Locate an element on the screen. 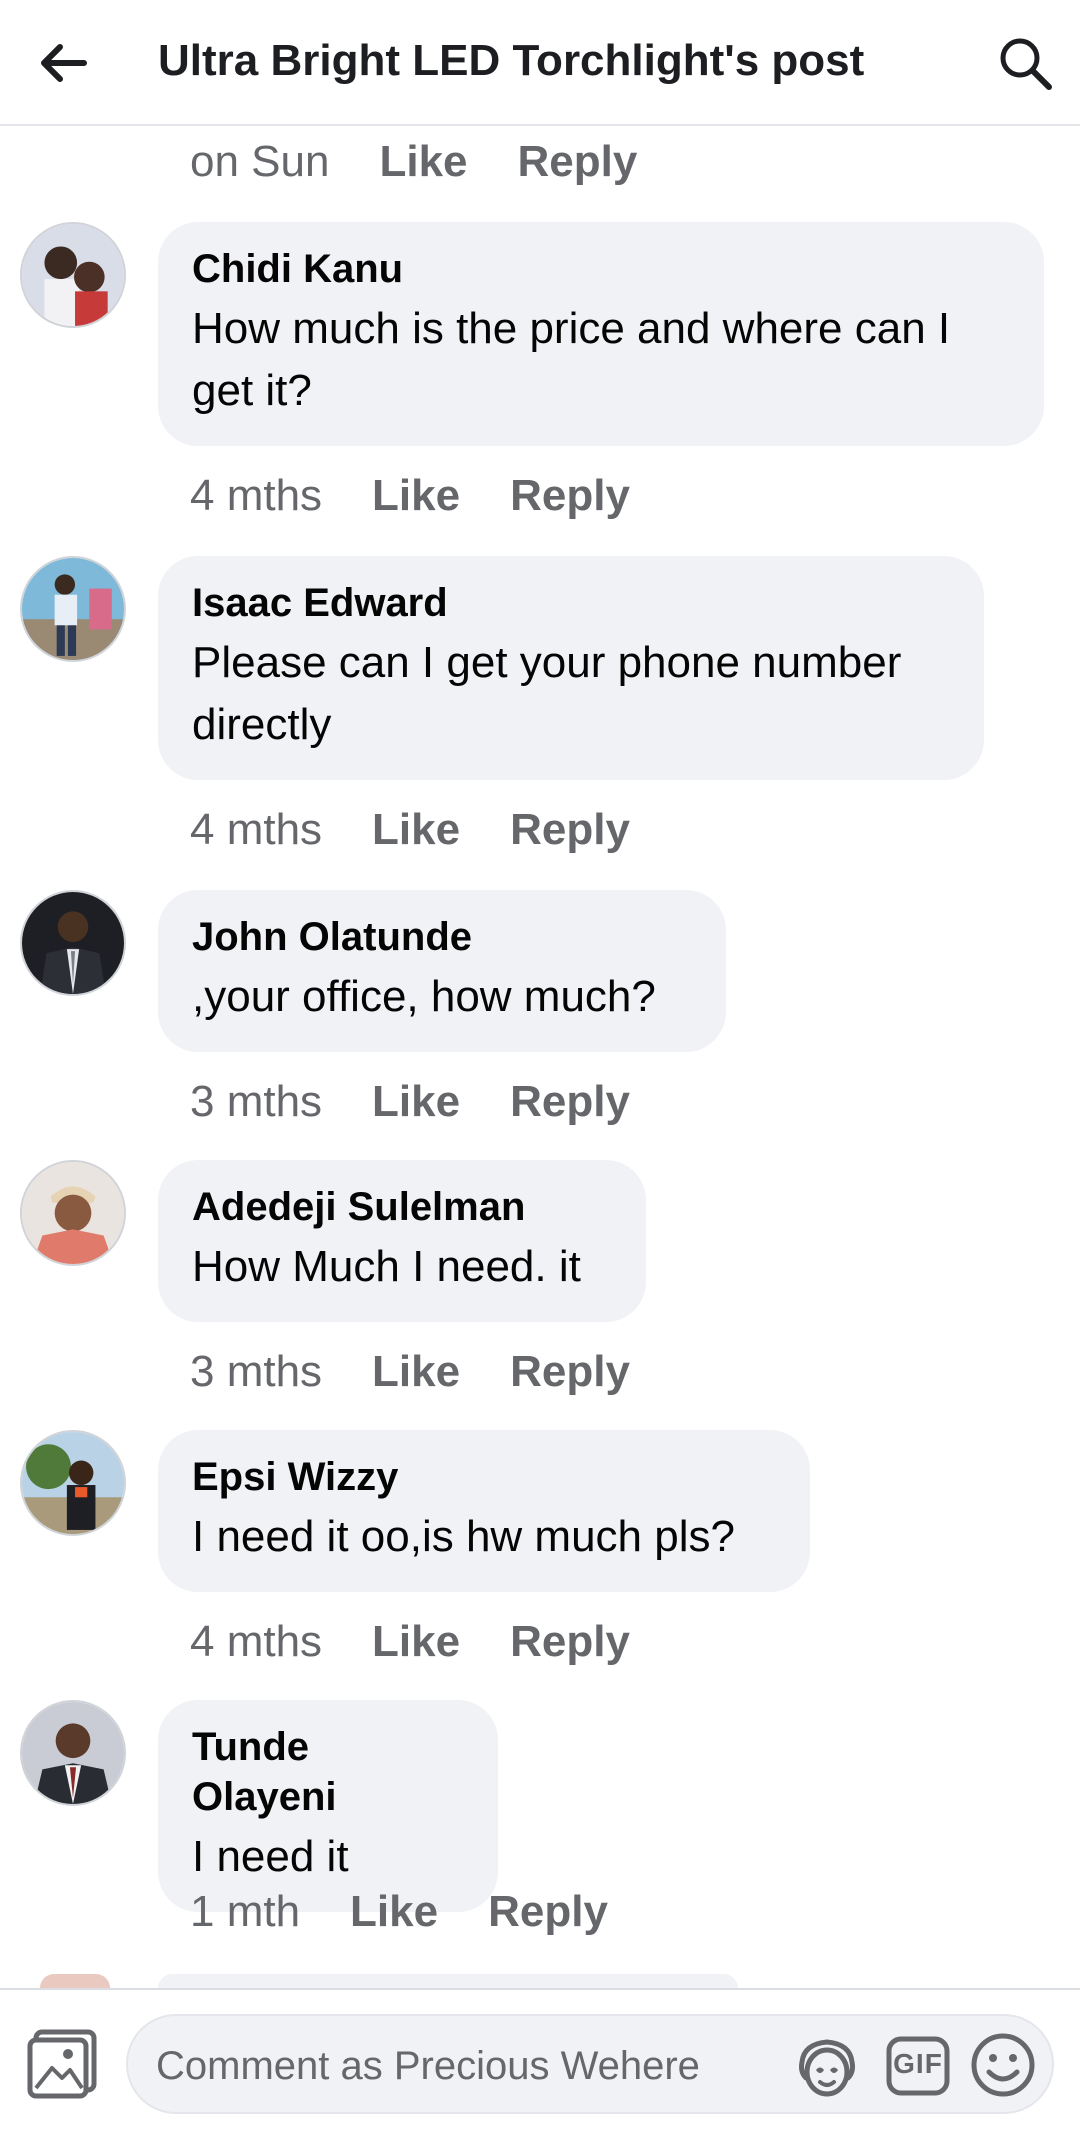 Image resolution: width=1080 pixels, height=2140 pixels. gif-button: GIF is located at coordinates (918, 2066).